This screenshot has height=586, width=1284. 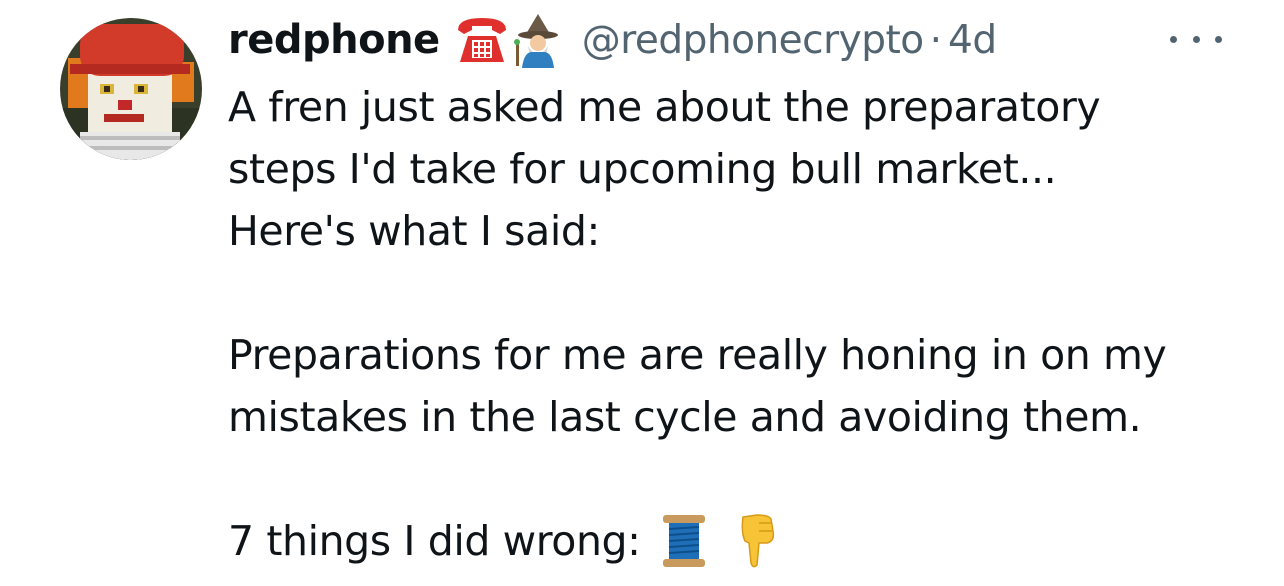 I want to click on mage-icon, so click(x=538, y=40).